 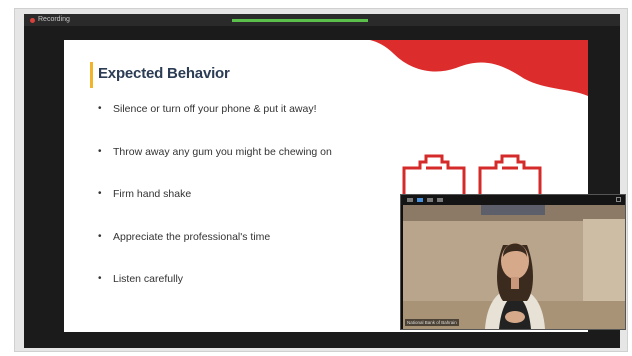 What do you see at coordinates (479, 68) in the screenshot?
I see `decorative-wave` at bounding box center [479, 68].